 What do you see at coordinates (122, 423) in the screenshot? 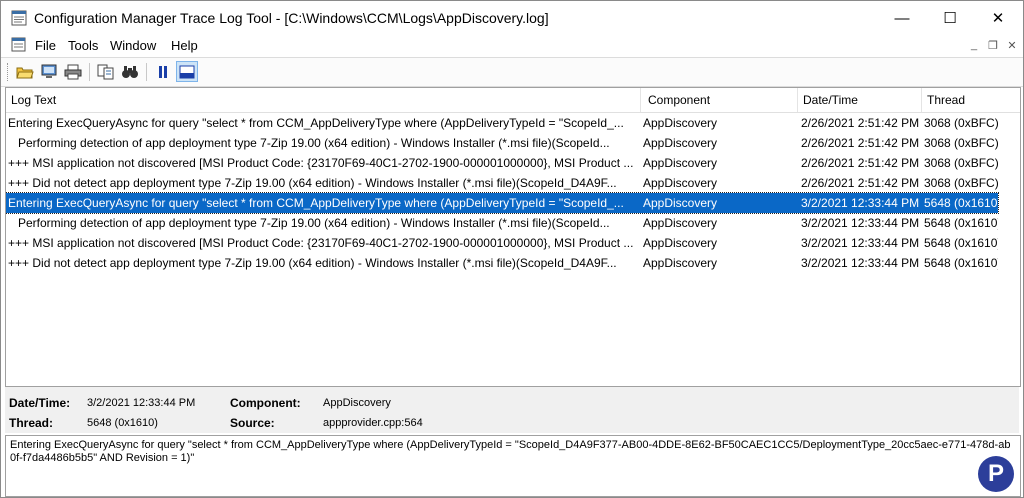
I see `thread-value: 5648 (0x1610)` at bounding box center [122, 423].